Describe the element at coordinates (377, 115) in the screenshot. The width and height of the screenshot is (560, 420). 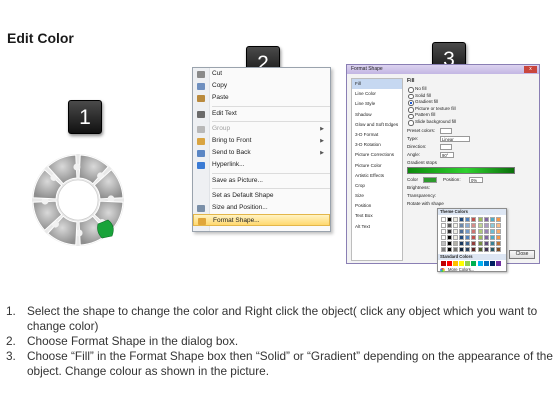
I see `nav-item-shadow: Shadow` at that location.